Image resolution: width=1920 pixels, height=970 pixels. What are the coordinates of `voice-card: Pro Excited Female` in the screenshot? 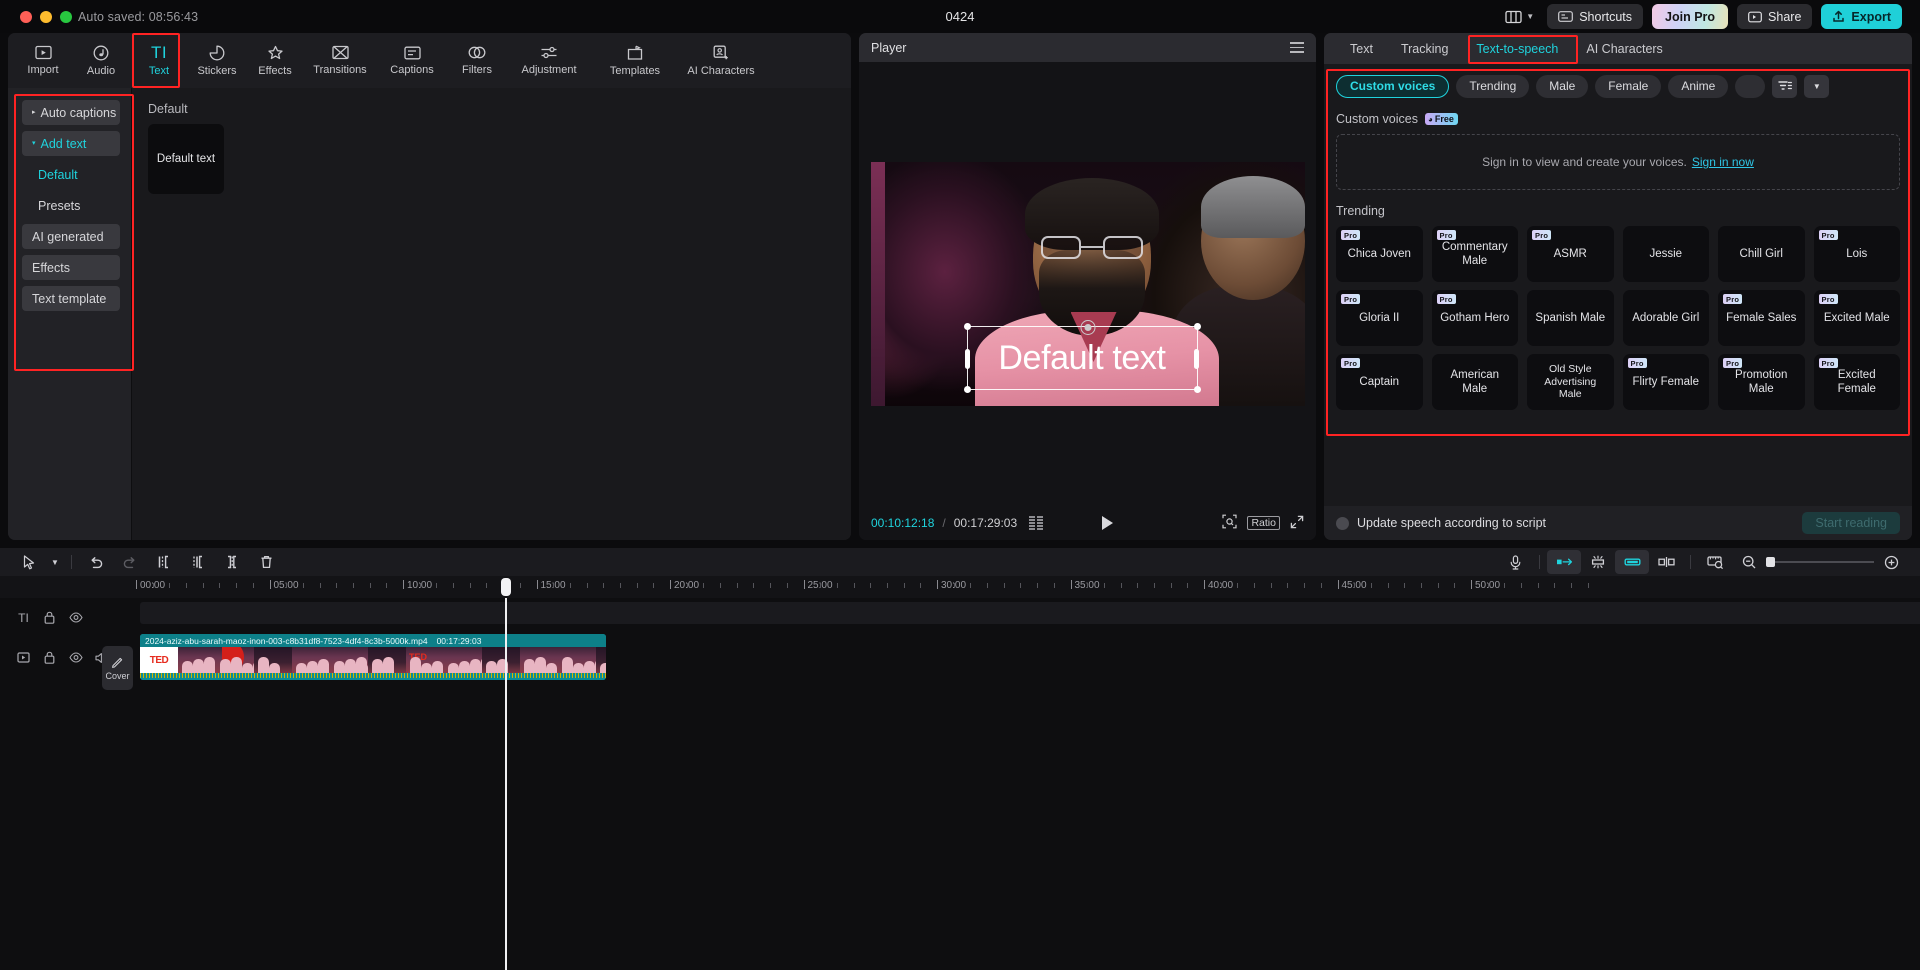 It's located at (1856, 382).